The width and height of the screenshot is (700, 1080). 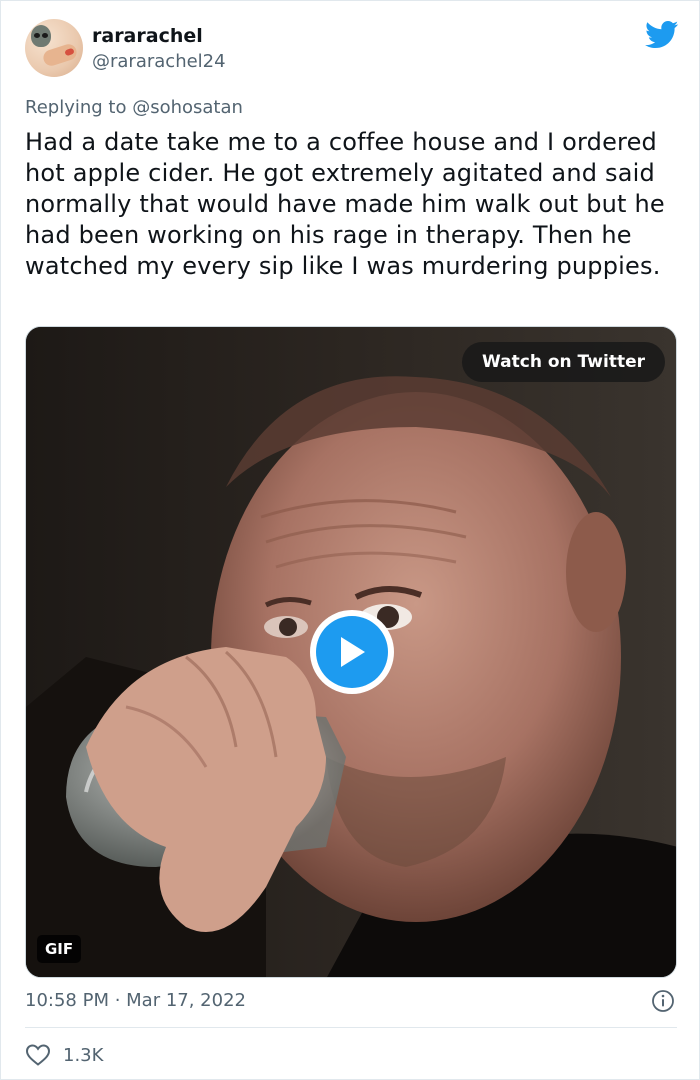 I want to click on info-icon, so click(x=663, y=1001).